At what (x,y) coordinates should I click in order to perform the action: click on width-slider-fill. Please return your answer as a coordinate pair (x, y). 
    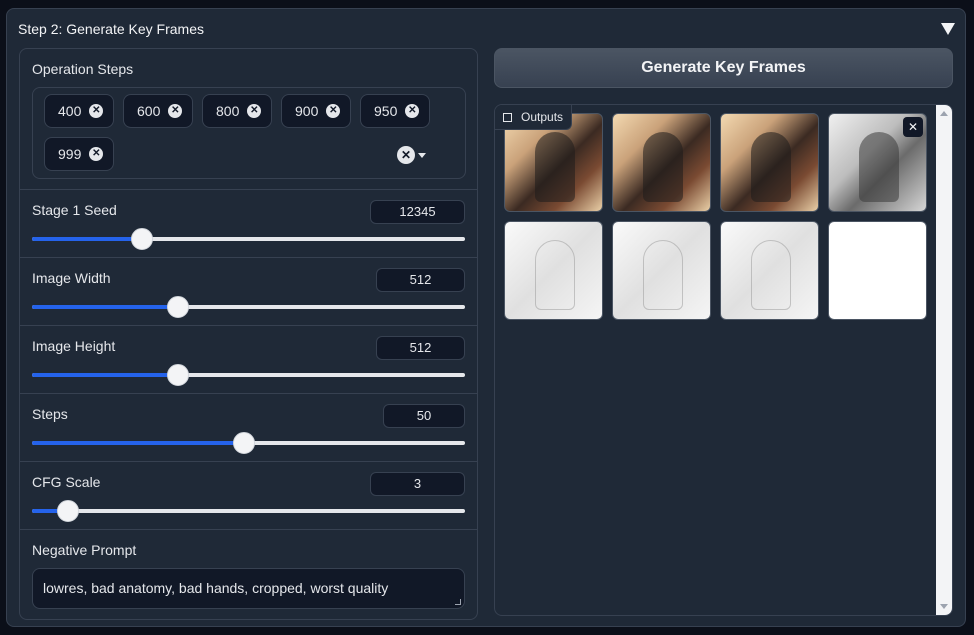
    Looking at the image, I should click on (105, 307).